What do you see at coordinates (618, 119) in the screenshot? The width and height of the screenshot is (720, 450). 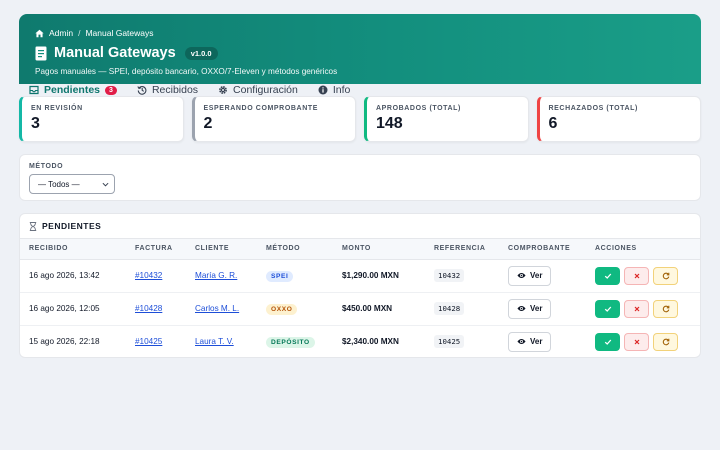 I see `stat-card-rechazados: RECHAZADOS (TOTAL) 6` at bounding box center [618, 119].